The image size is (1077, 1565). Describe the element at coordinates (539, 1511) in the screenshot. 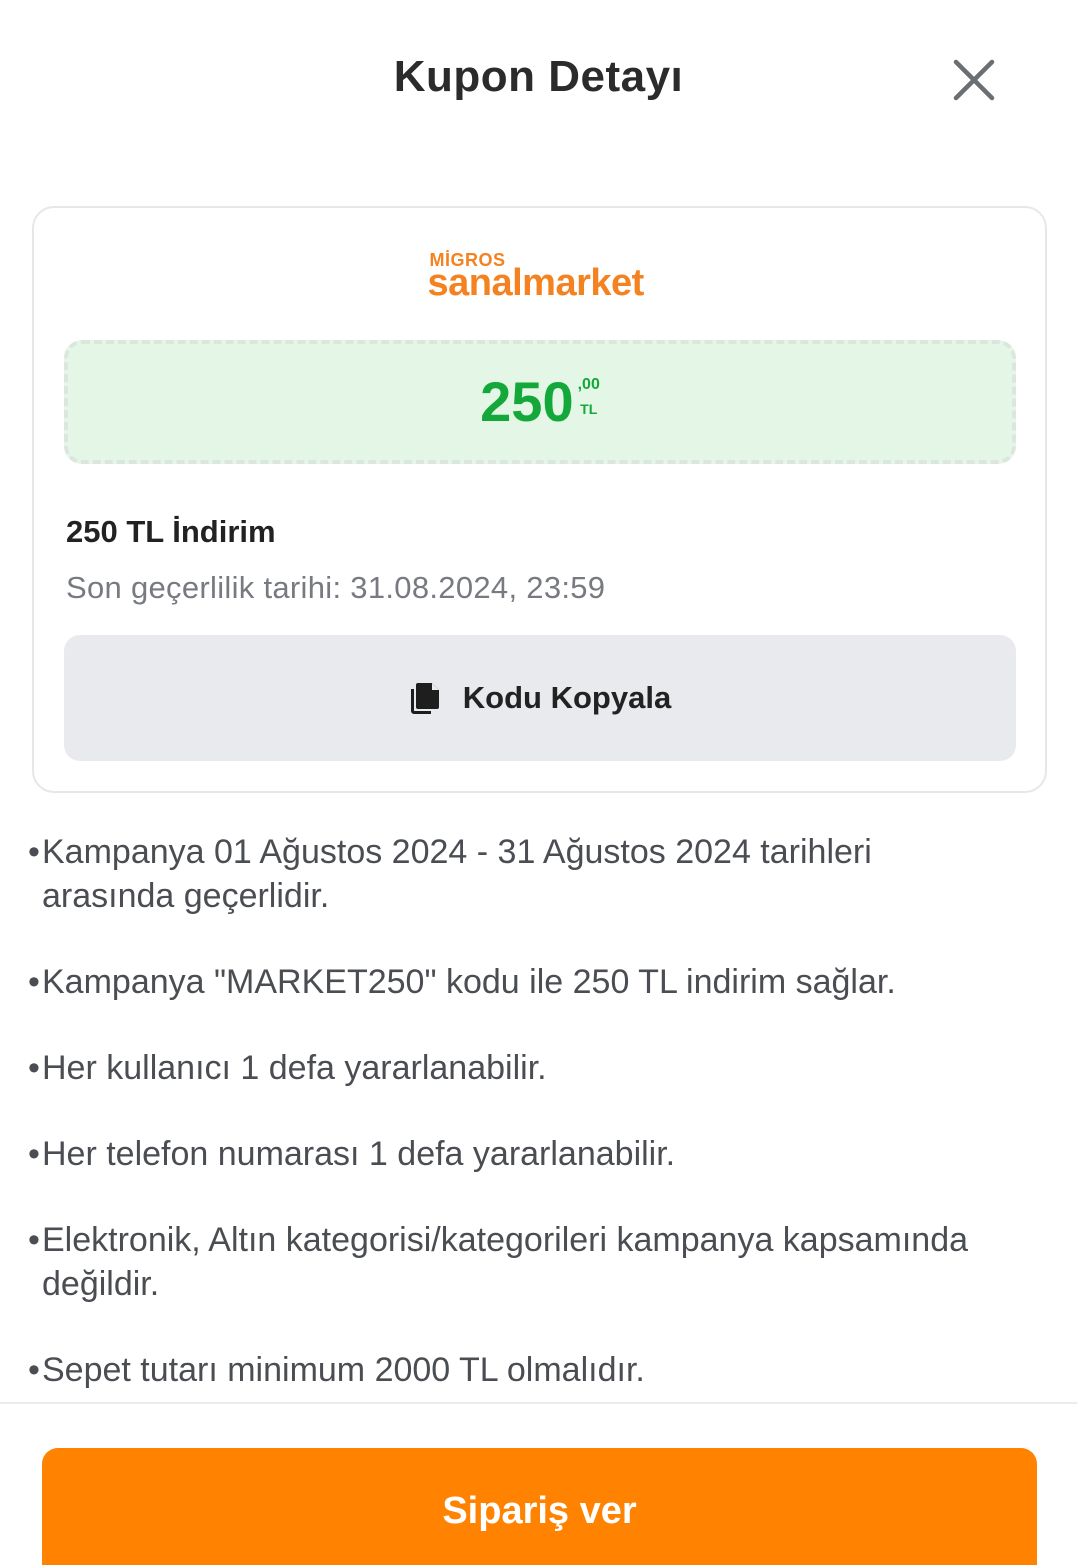

I see `order-button-label: Sipariş ver` at that location.